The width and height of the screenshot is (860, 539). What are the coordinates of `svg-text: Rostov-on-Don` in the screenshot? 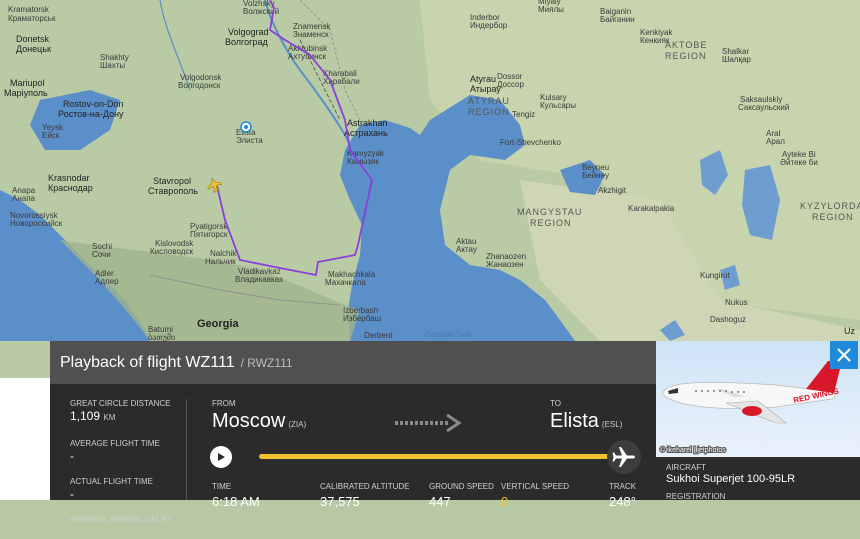 It's located at (93, 104).